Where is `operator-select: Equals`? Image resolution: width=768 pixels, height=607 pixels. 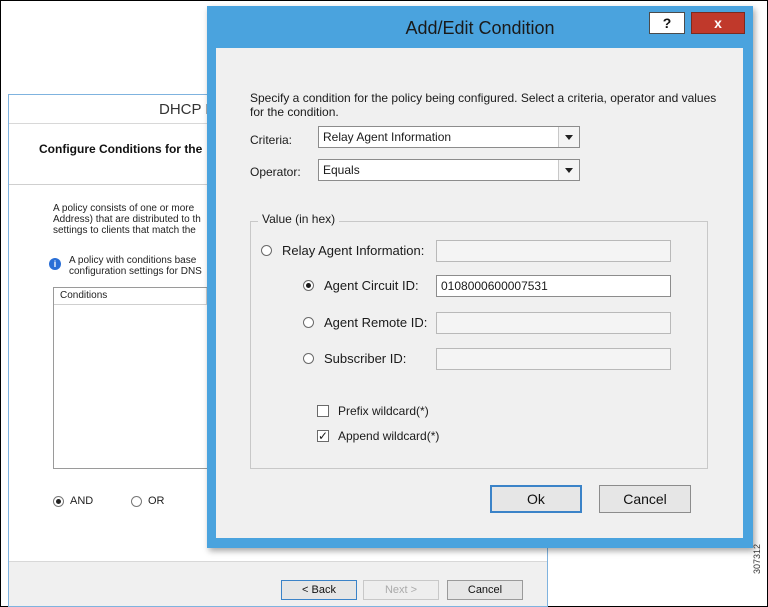
operator-select: Equals is located at coordinates (449, 170).